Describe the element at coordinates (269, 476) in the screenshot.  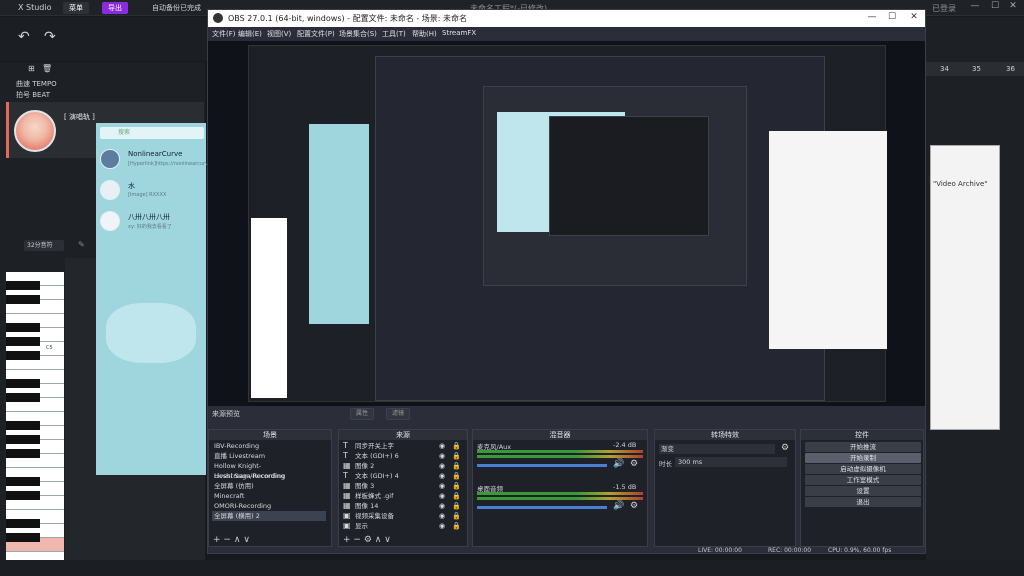
I see `scene-item: Hoshi Saga-Recording` at that location.